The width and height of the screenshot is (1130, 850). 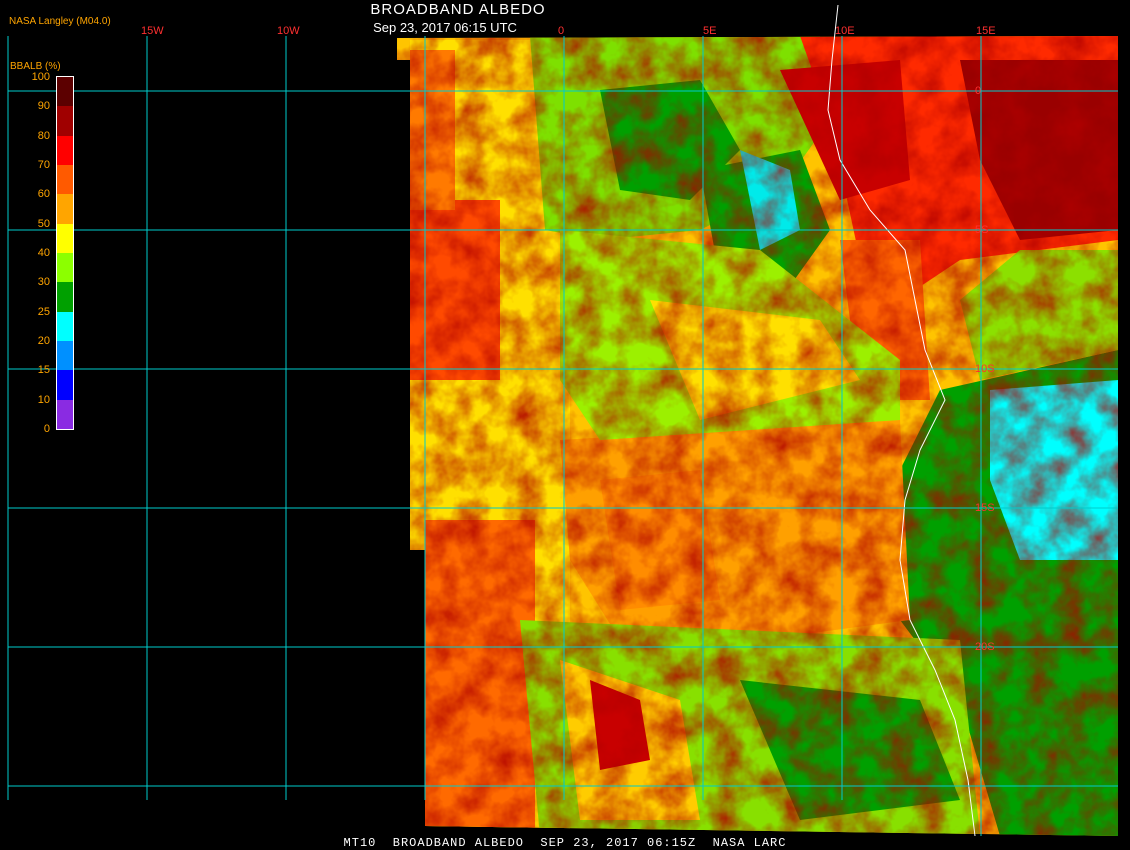 What do you see at coordinates (749, 843) in the screenshot?
I see `footer-org: NASA LARC` at bounding box center [749, 843].